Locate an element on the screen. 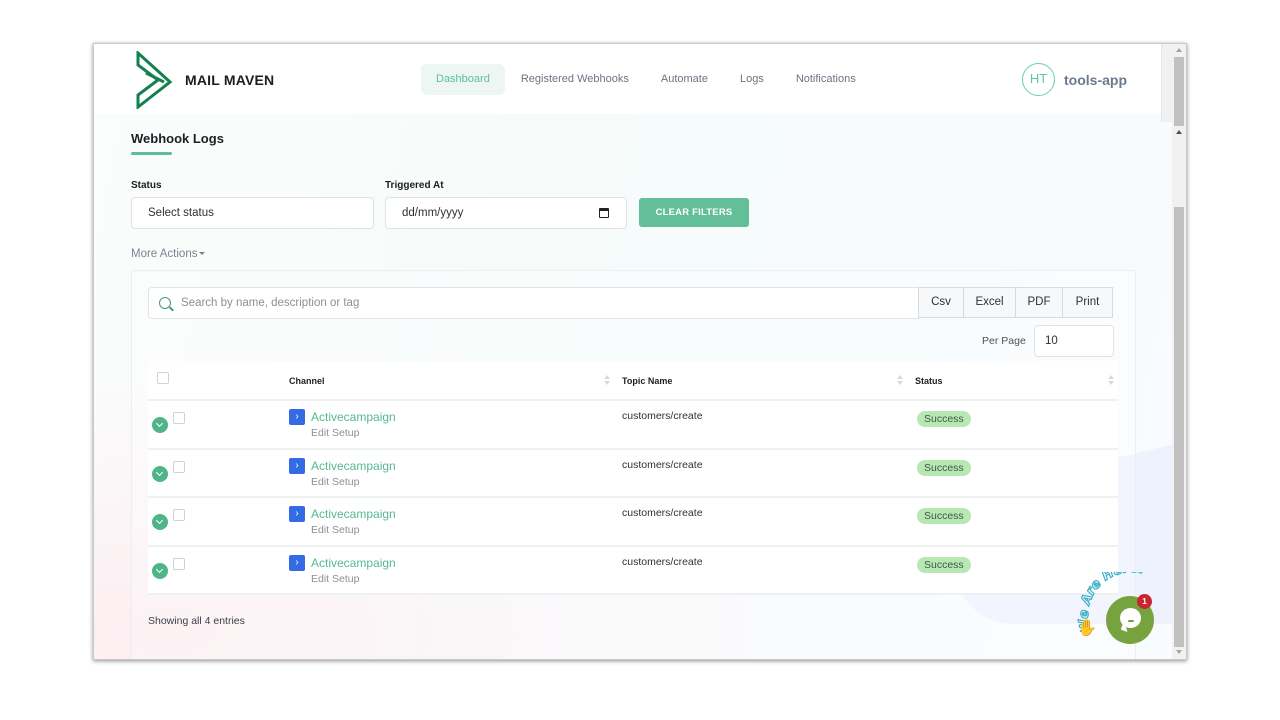 This screenshot has height=720, width=1280. user-avatar: HT is located at coordinates (1038, 79).